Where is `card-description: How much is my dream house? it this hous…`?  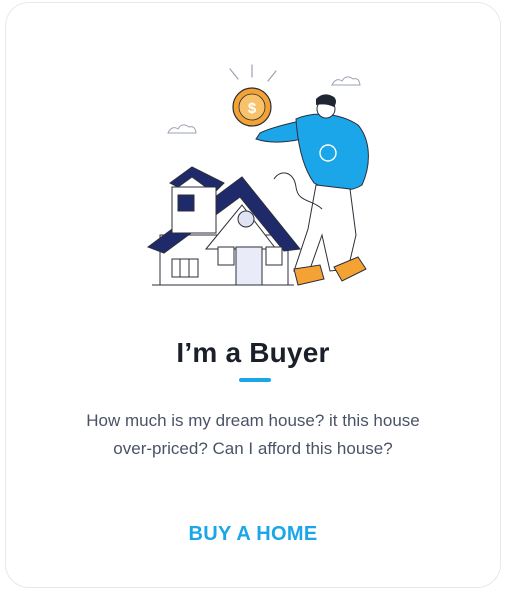 card-description: How much is my dream house? it this hous… is located at coordinates (253, 435).